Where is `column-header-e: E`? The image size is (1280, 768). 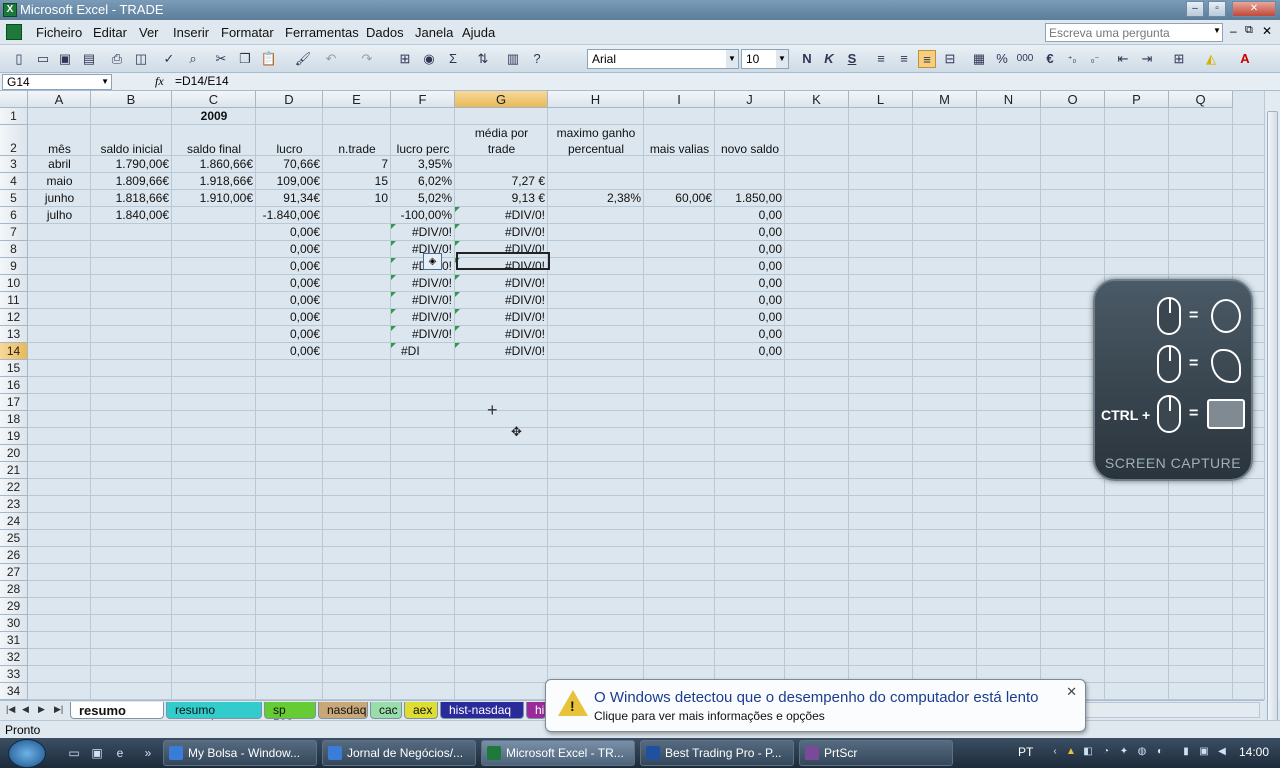
column-header-e: E is located at coordinates (357, 99).